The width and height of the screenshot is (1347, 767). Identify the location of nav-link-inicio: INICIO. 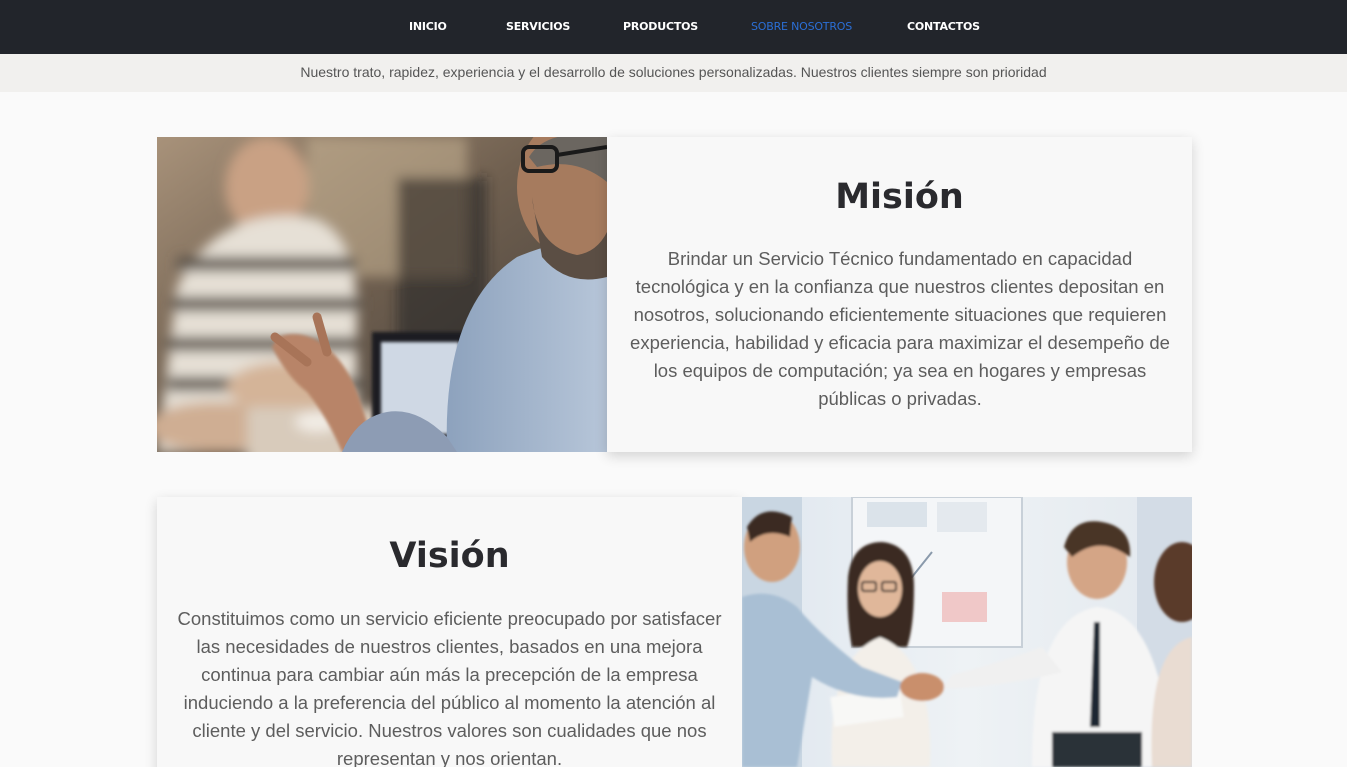
(428, 27).